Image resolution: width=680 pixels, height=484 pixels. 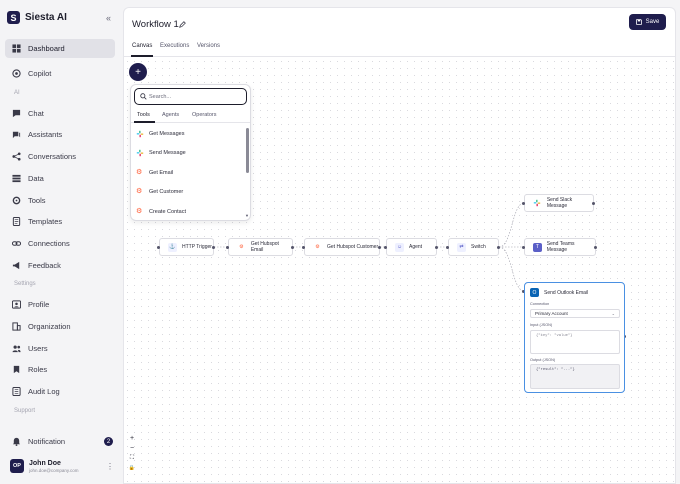 What do you see at coordinates (416, 247) in the screenshot?
I see `node-label: Agent` at bounding box center [416, 247].